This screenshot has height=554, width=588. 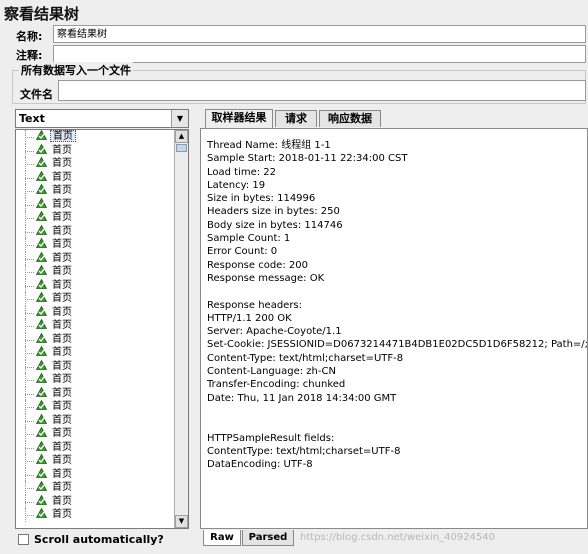 I want to click on result-line: Response headers:, so click(x=255, y=305).